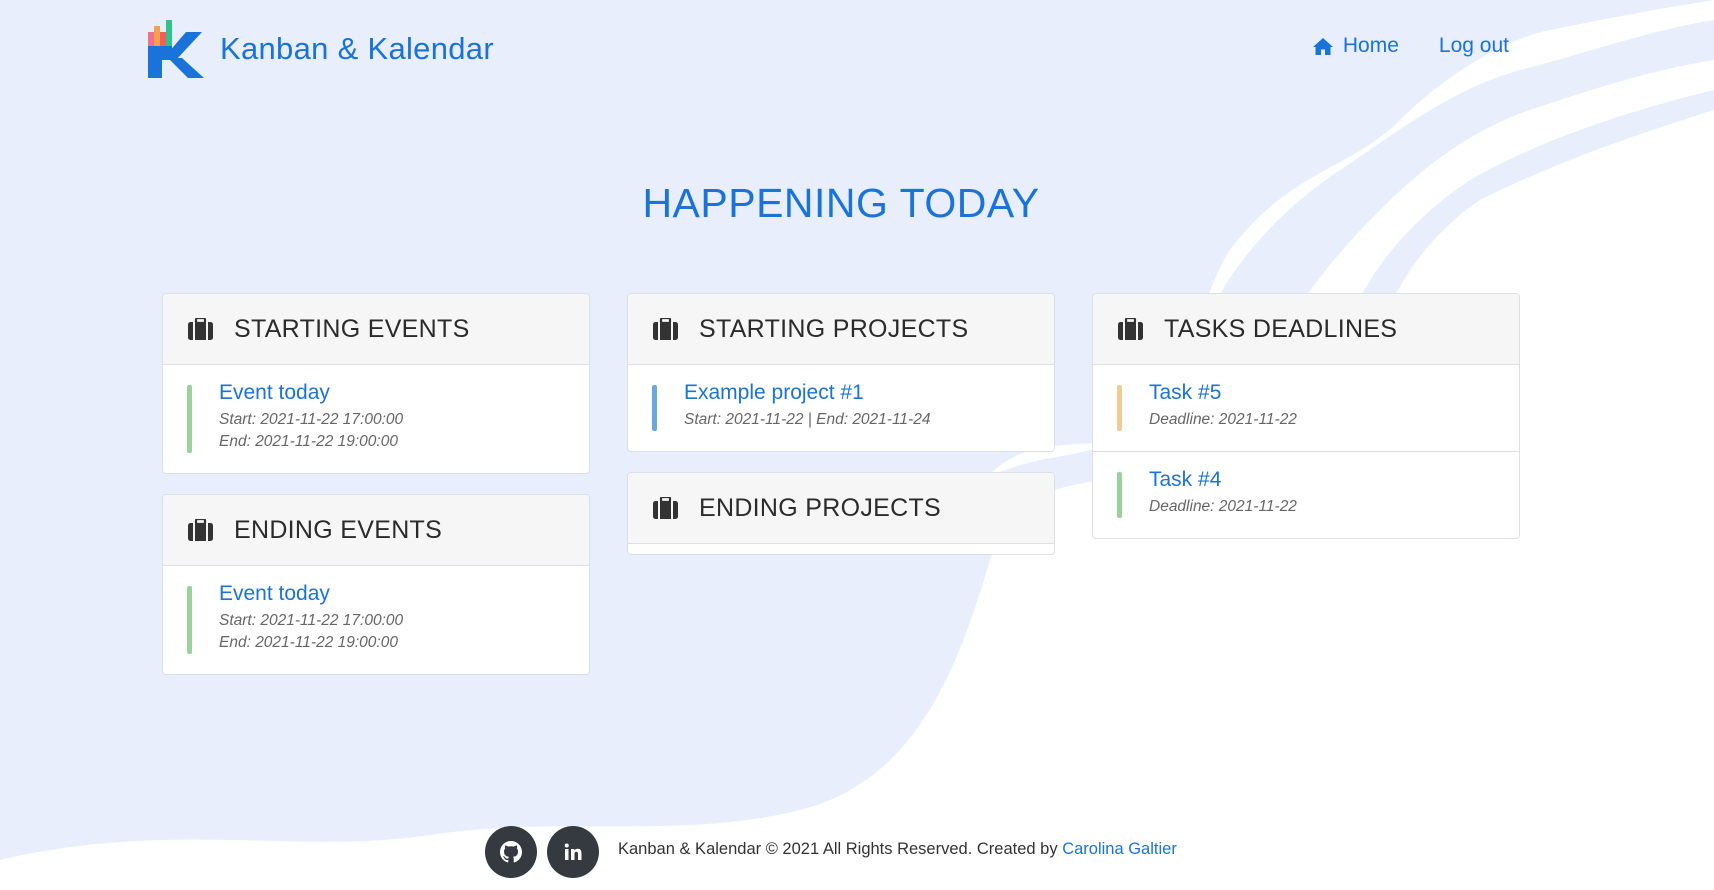 The width and height of the screenshot is (1714, 890). What do you see at coordinates (357, 48) in the screenshot?
I see `brand-name: Kanban & Kalendar` at bounding box center [357, 48].